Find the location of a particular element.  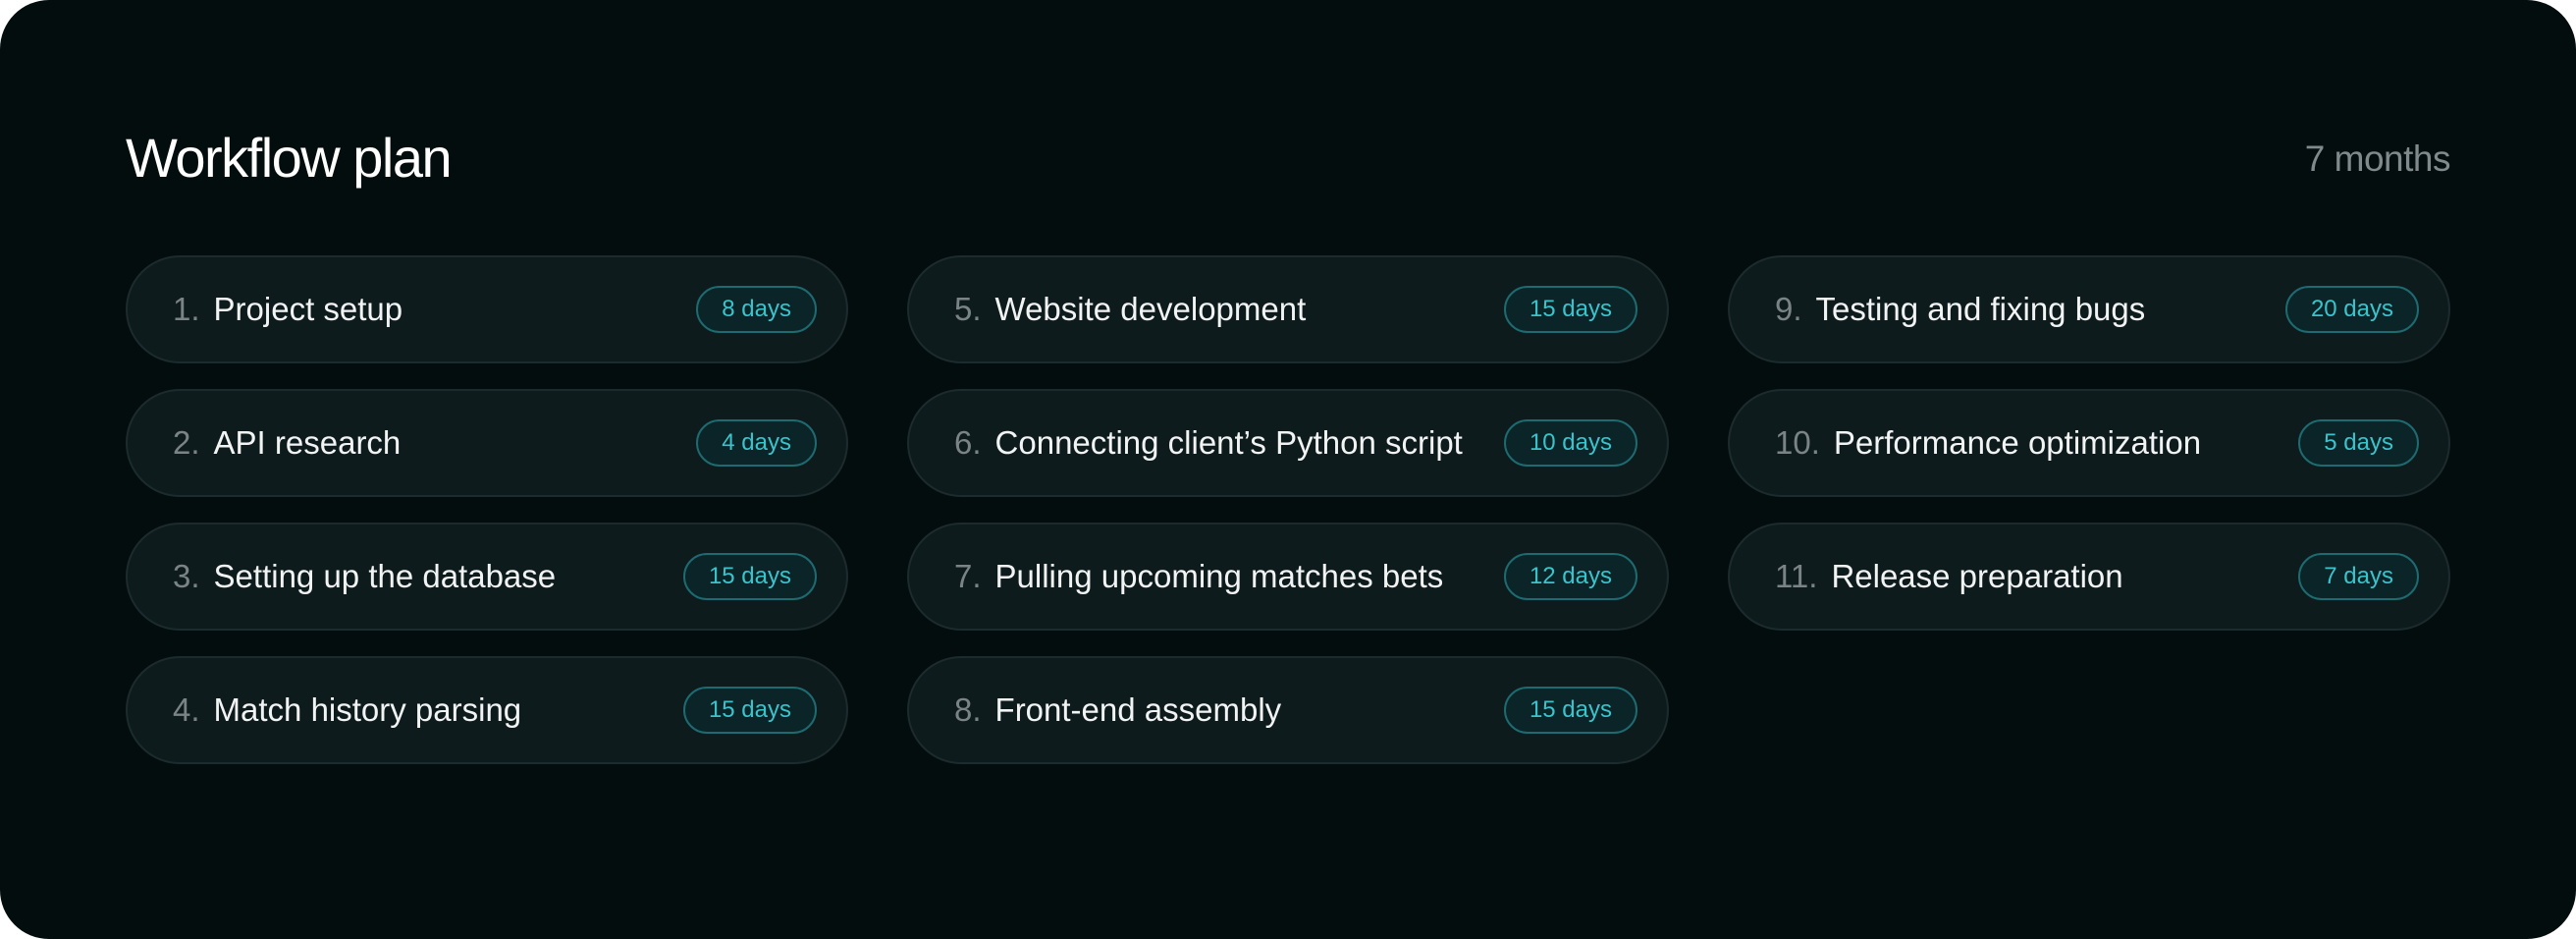

step-number: 6. is located at coordinates (968, 442).